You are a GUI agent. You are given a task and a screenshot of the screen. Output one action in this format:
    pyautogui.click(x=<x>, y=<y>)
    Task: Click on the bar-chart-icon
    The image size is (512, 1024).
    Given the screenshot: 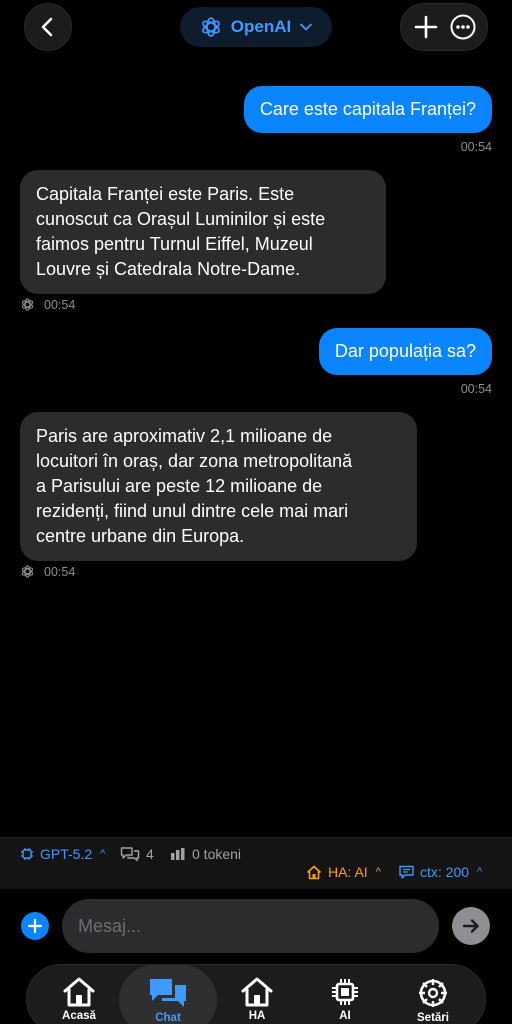 What is the action you would take?
    pyautogui.click(x=178, y=854)
    